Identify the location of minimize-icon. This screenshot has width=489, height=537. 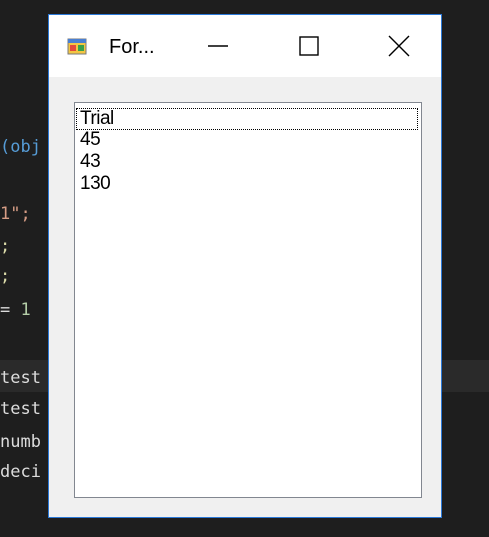
(218, 46).